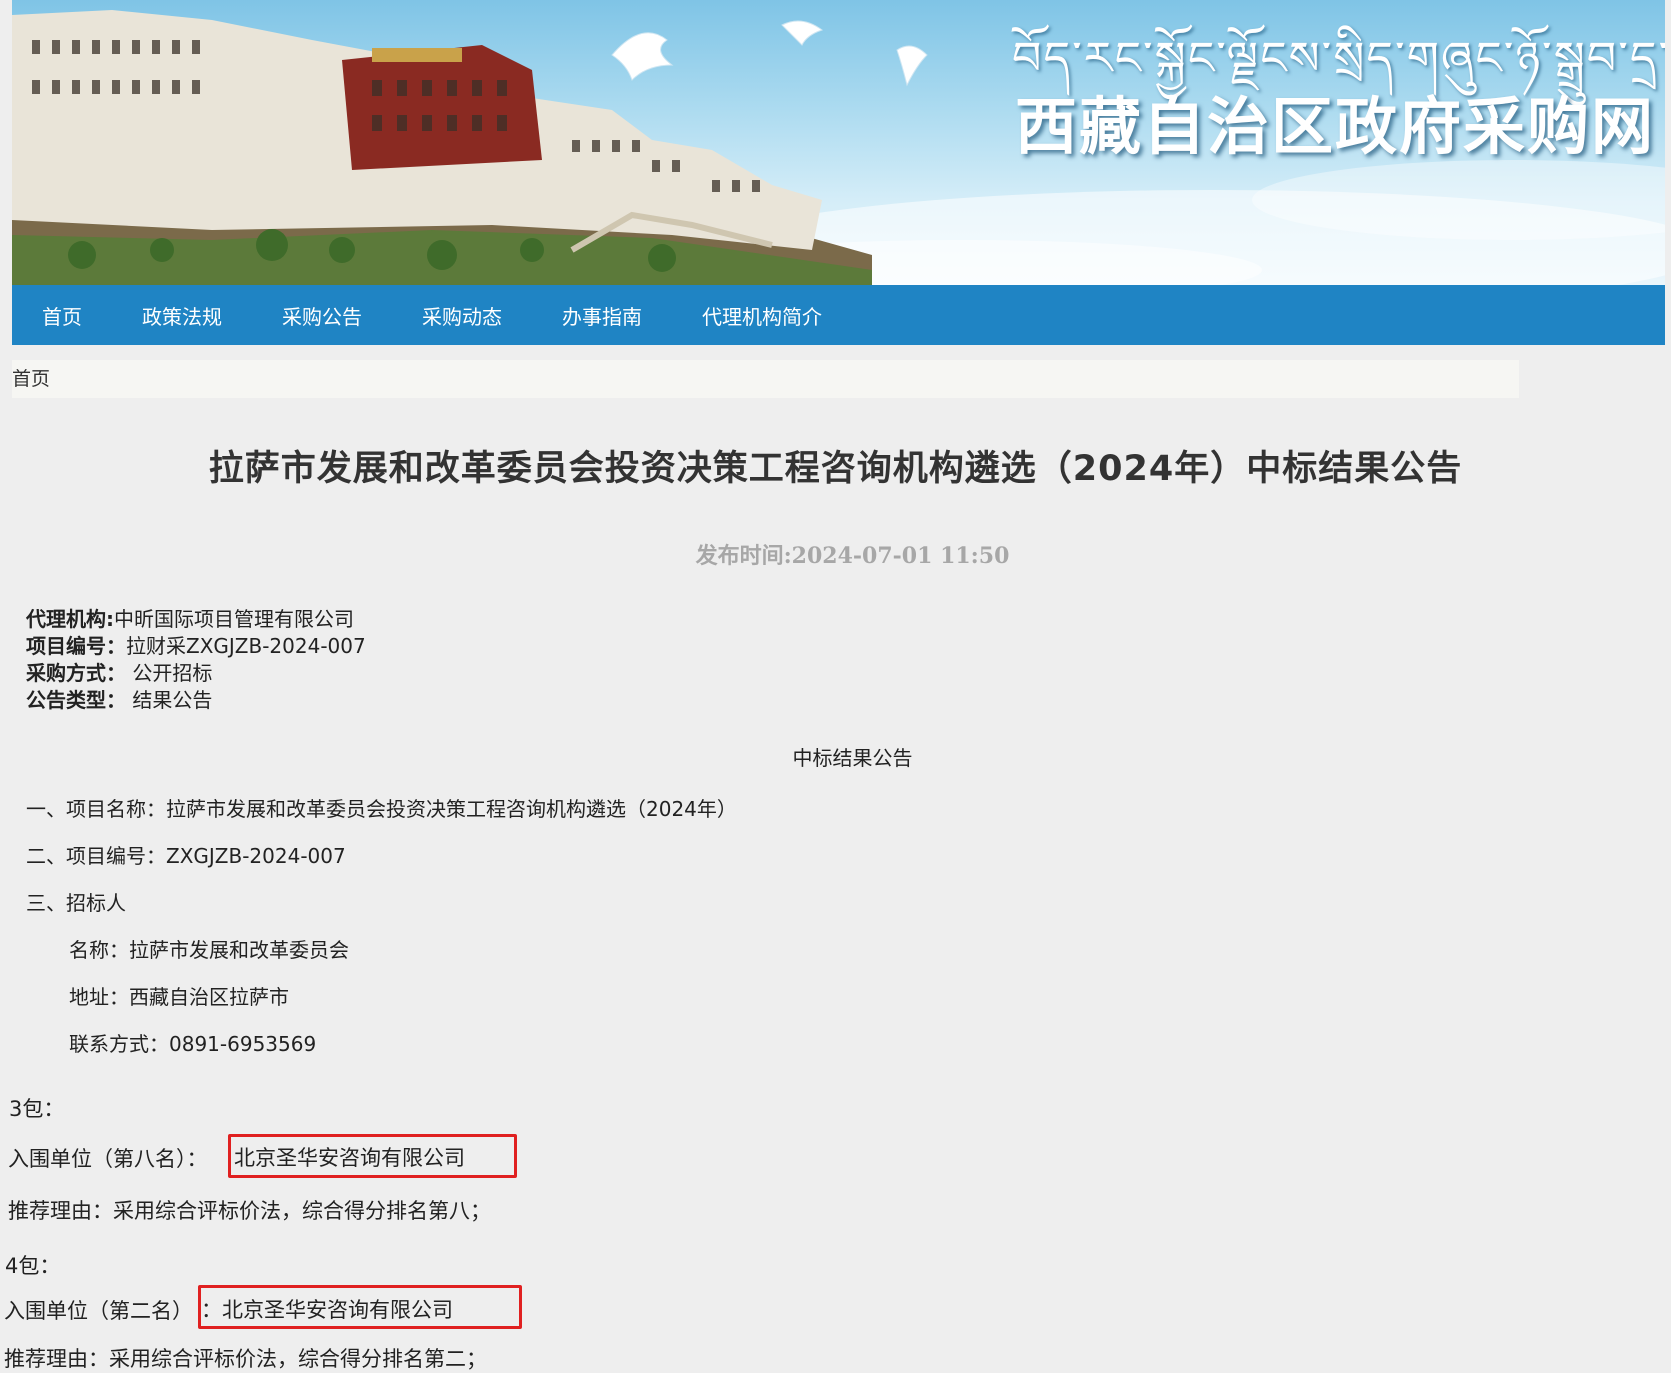  I want to click on tenderer-name: 名称：拉萨市发展和改革委员会, so click(209, 950).